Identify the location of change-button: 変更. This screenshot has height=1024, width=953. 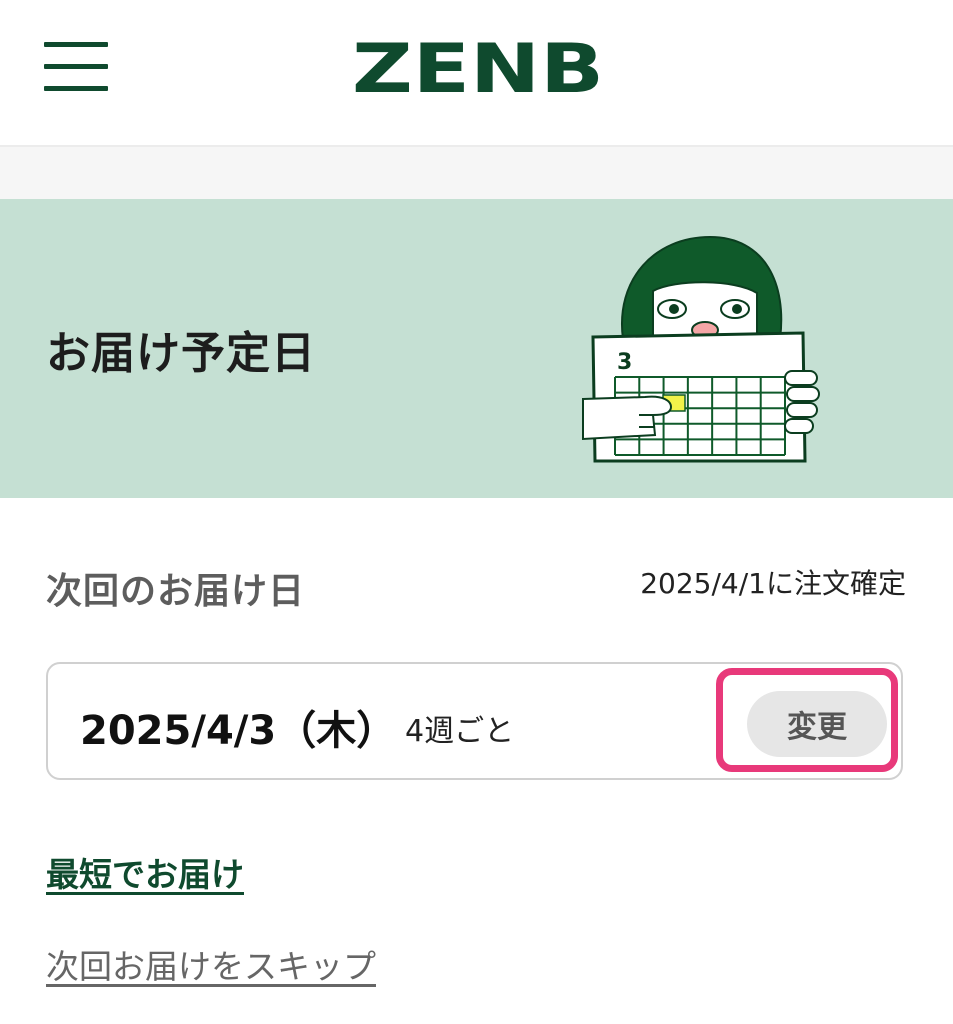
(817, 724).